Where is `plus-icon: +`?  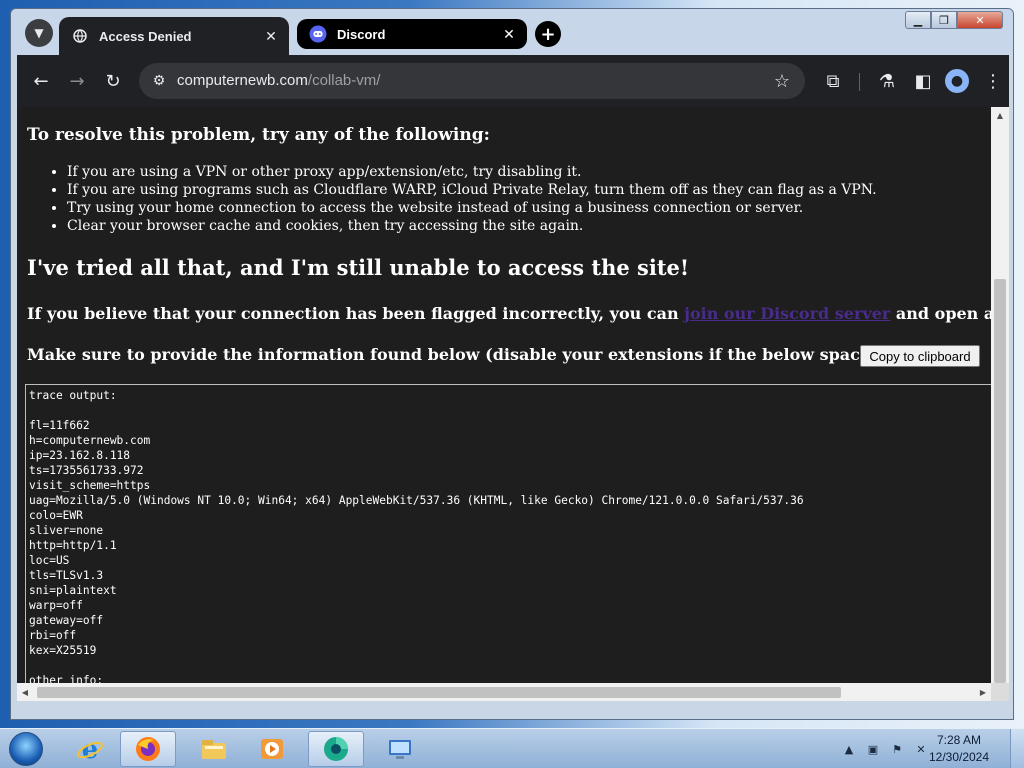 plus-icon: + is located at coordinates (548, 34).